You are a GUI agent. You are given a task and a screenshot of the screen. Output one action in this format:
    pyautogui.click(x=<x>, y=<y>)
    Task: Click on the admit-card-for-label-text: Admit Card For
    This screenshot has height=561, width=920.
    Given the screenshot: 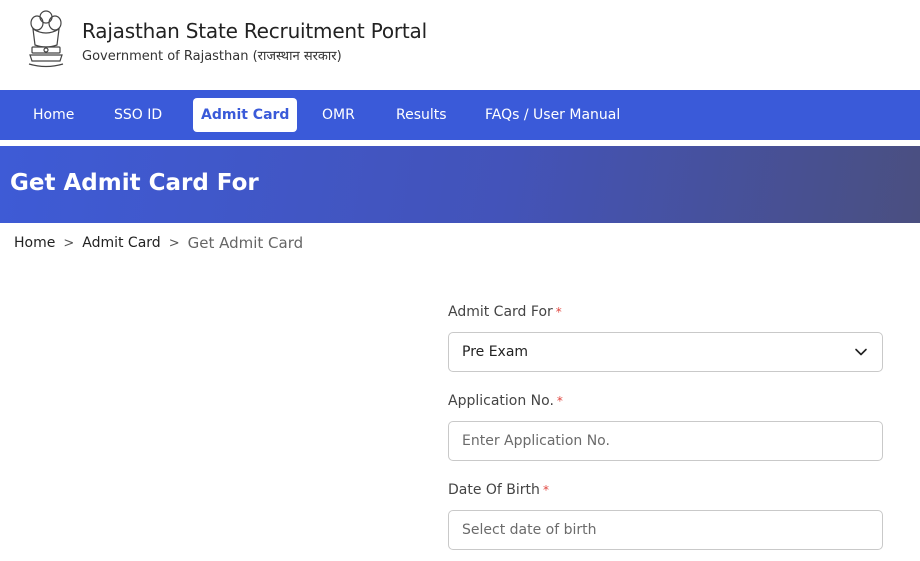 What is the action you would take?
    pyautogui.click(x=500, y=312)
    